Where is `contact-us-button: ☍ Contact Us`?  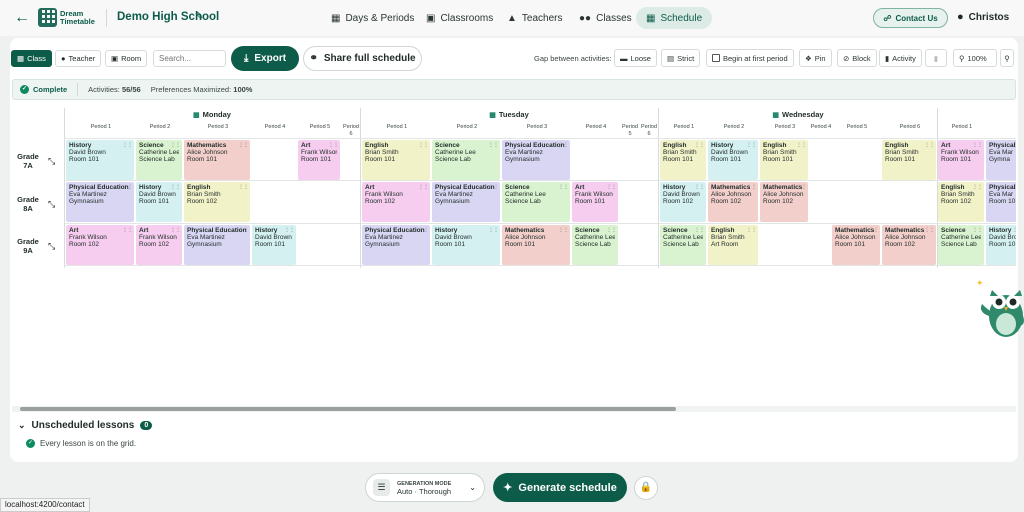 contact-us-button: ☍ Contact Us is located at coordinates (910, 18).